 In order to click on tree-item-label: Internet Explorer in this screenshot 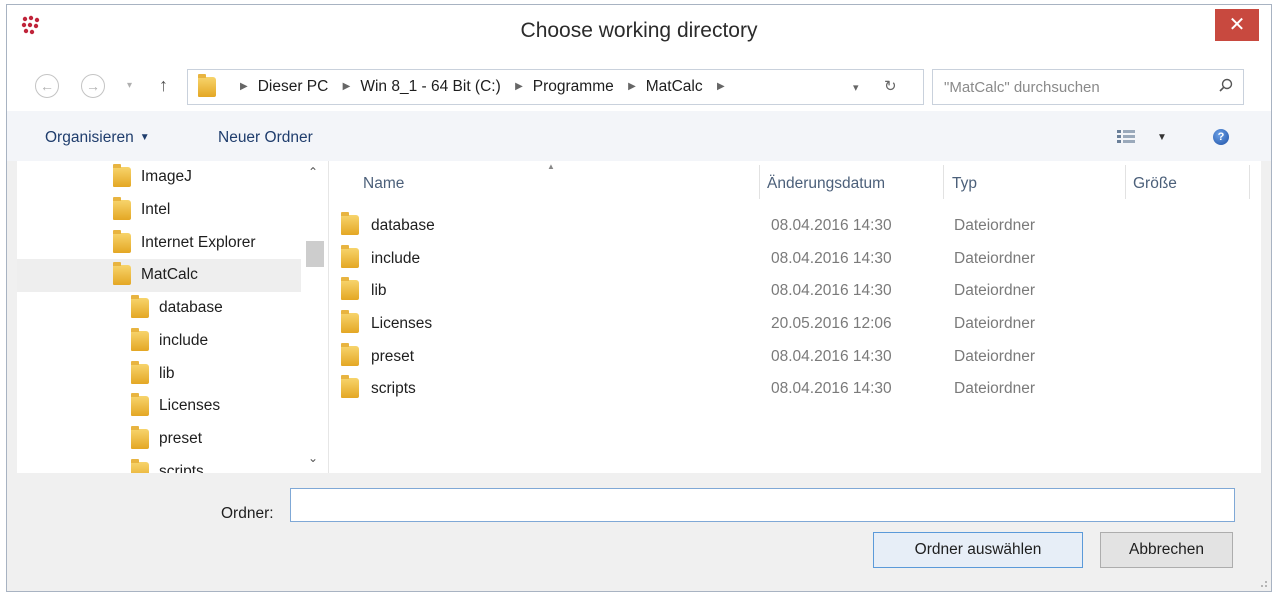, I will do `click(198, 243)`.